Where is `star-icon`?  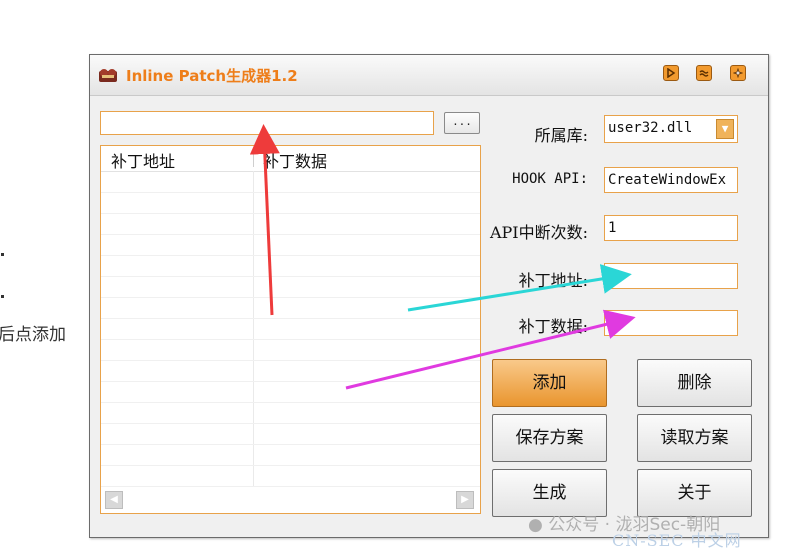 star-icon is located at coordinates (738, 73).